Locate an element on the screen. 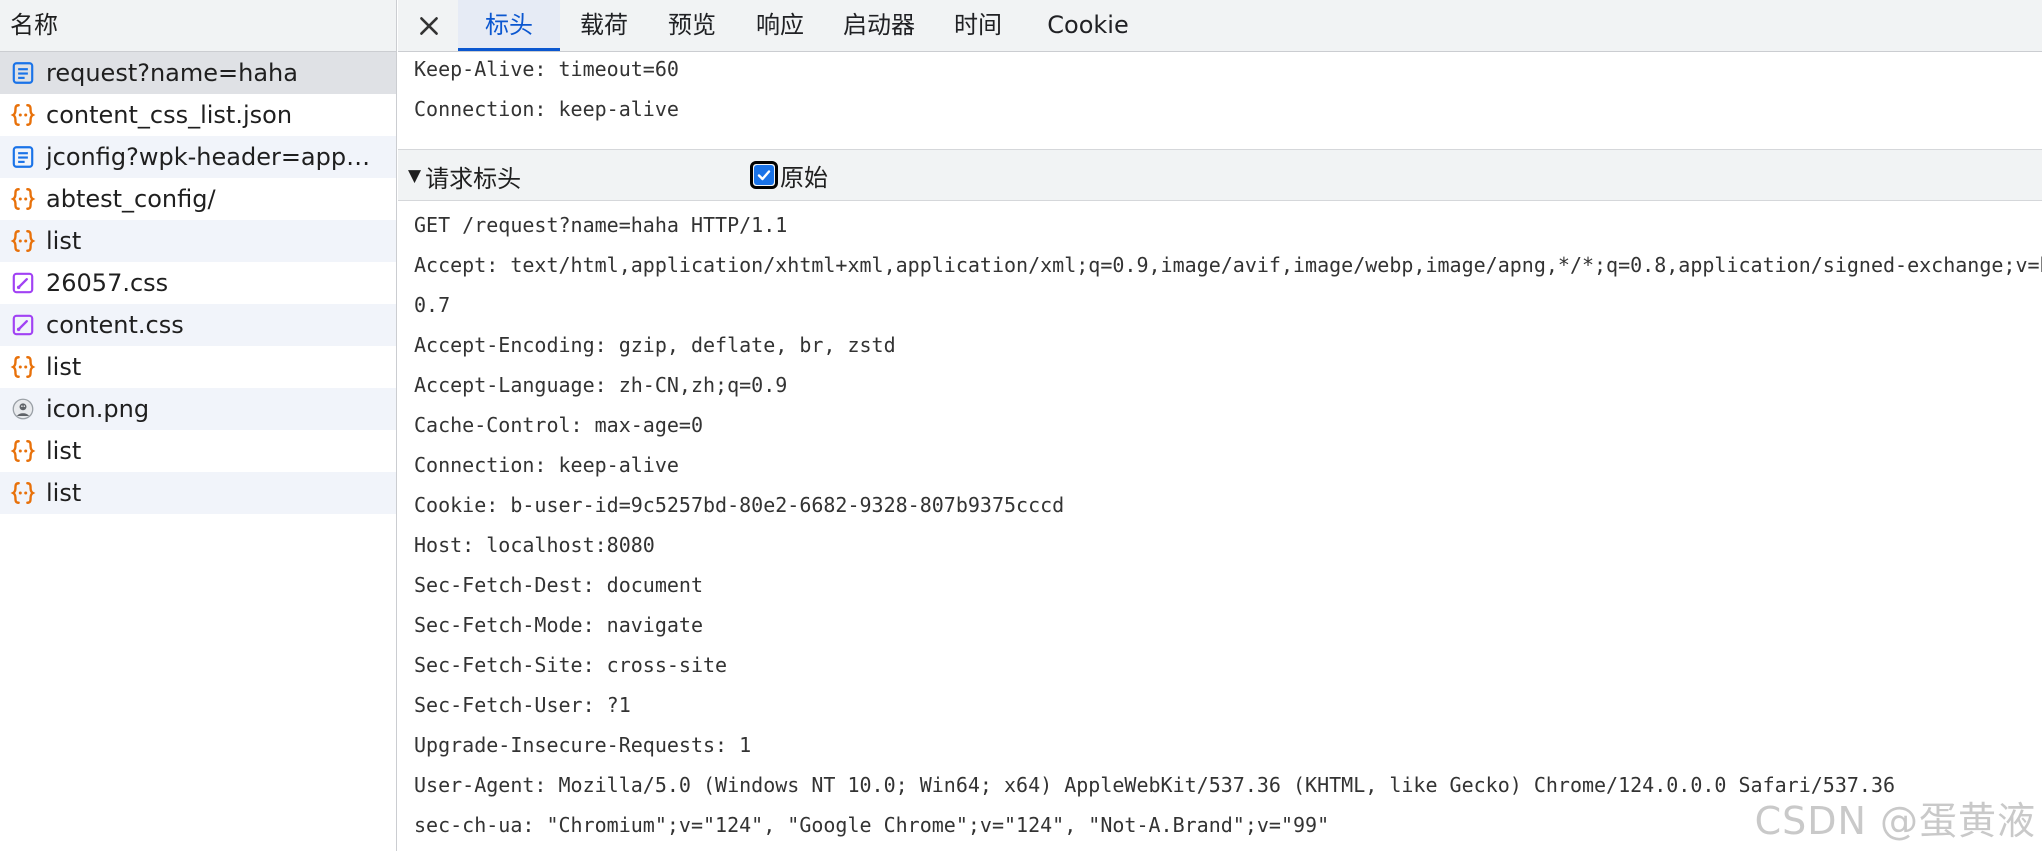 The height and width of the screenshot is (851, 2042). request-row: icon.png is located at coordinates (198, 409).